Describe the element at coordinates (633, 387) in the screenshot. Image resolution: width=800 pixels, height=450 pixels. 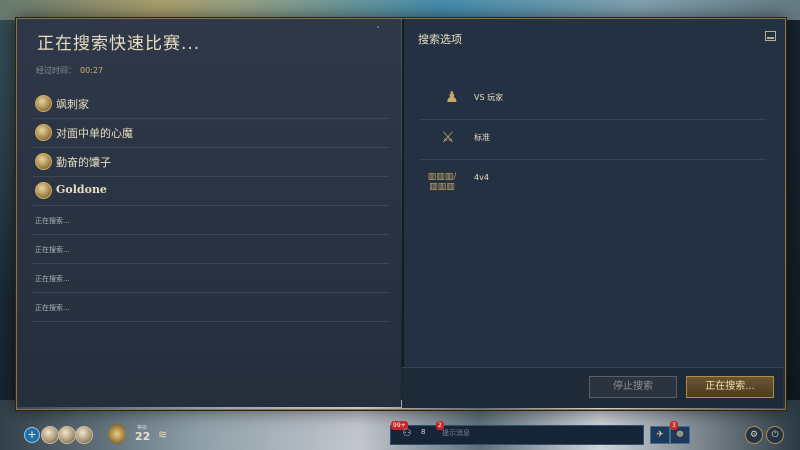
I see `stop-search-button: 停止搜索` at that location.